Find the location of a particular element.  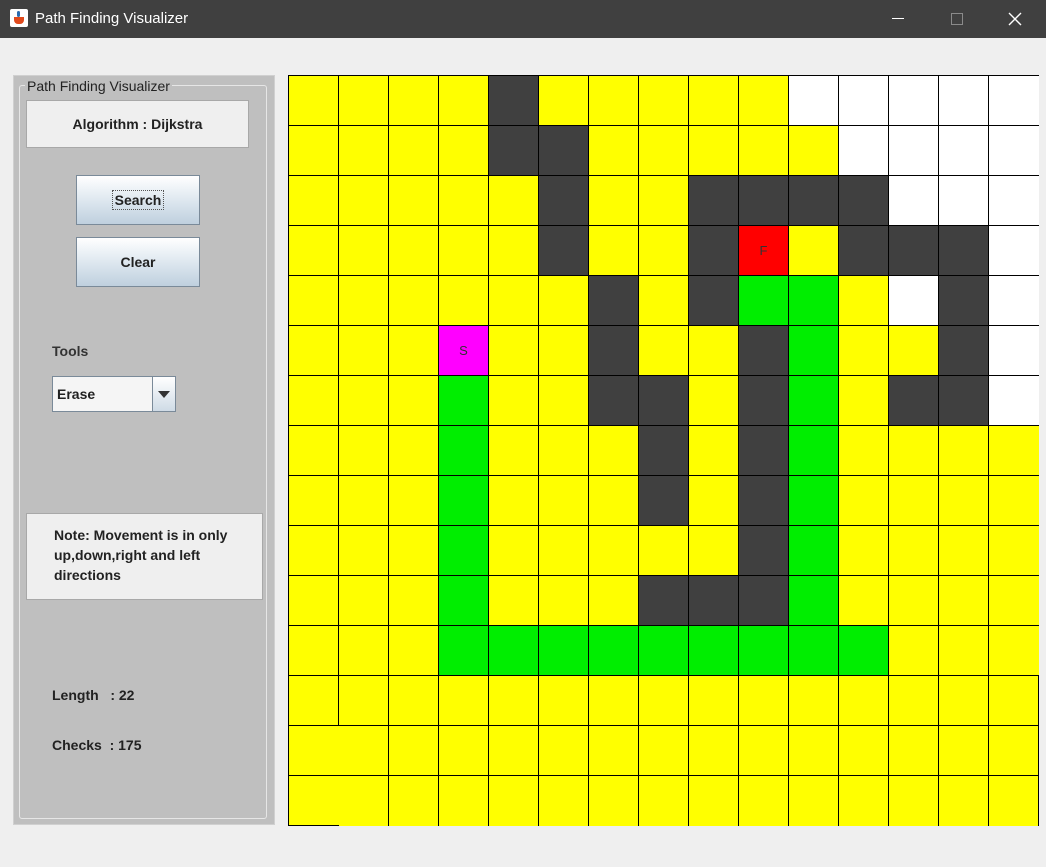

maximize-icon is located at coordinates (956, 19).